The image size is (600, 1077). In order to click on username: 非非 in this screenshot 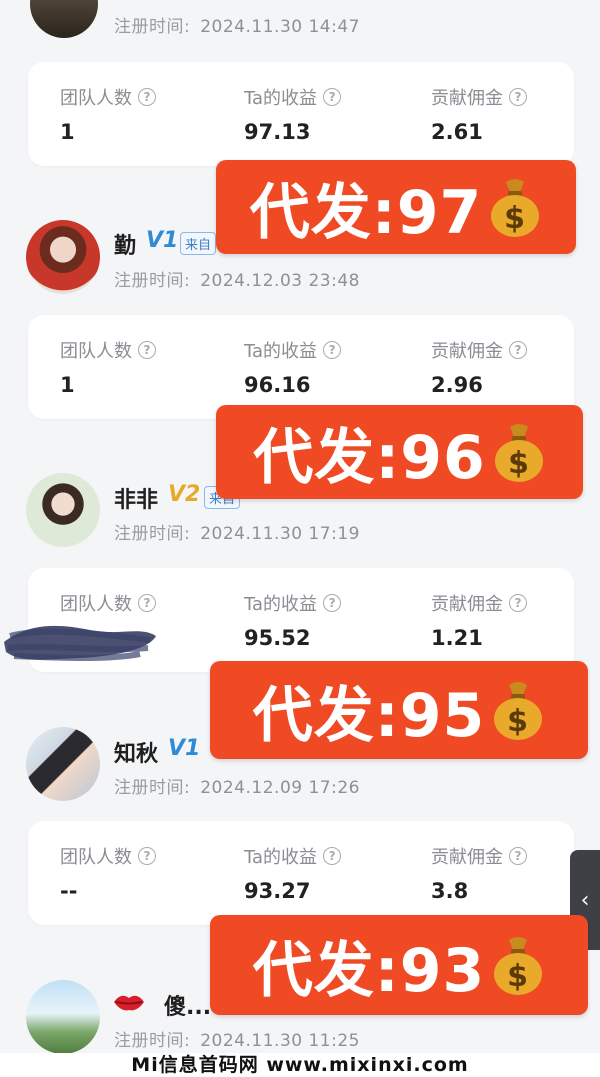, I will do `click(136, 500)`.